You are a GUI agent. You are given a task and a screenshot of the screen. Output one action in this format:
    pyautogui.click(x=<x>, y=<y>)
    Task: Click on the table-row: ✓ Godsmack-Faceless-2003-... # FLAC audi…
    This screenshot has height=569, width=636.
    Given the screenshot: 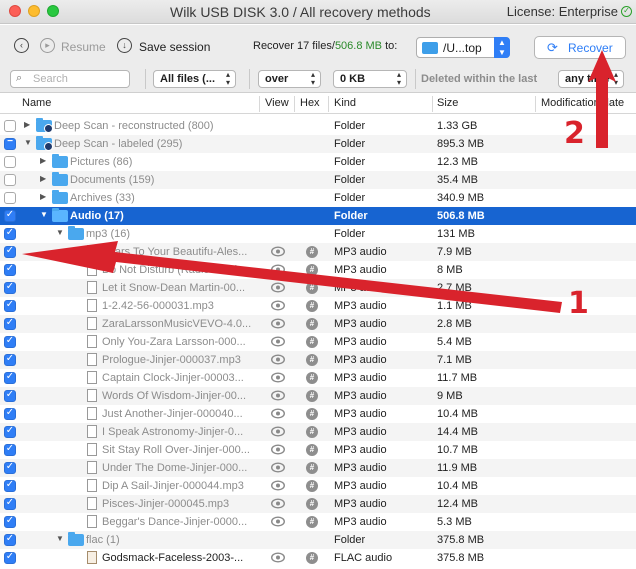 What is the action you would take?
    pyautogui.click(x=318, y=558)
    